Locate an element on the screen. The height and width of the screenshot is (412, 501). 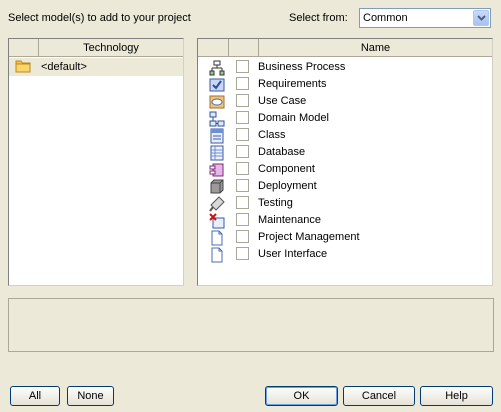
model-row-testing: Testing is located at coordinates (345, 203).